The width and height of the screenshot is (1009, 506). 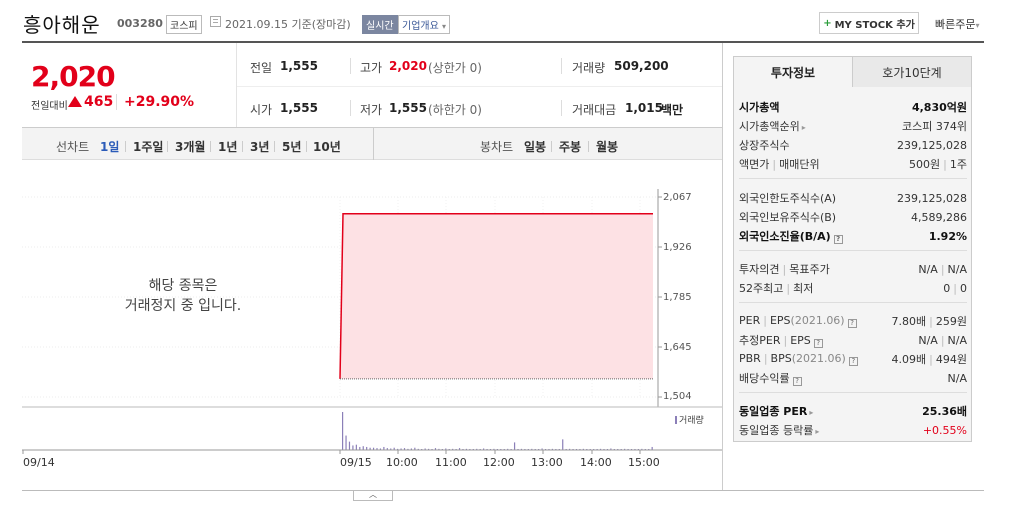 What do you see at coordinates (677, 396) in the screenshot?
I see `y-tick-label: 1,504` at bounding box center [677, 396].